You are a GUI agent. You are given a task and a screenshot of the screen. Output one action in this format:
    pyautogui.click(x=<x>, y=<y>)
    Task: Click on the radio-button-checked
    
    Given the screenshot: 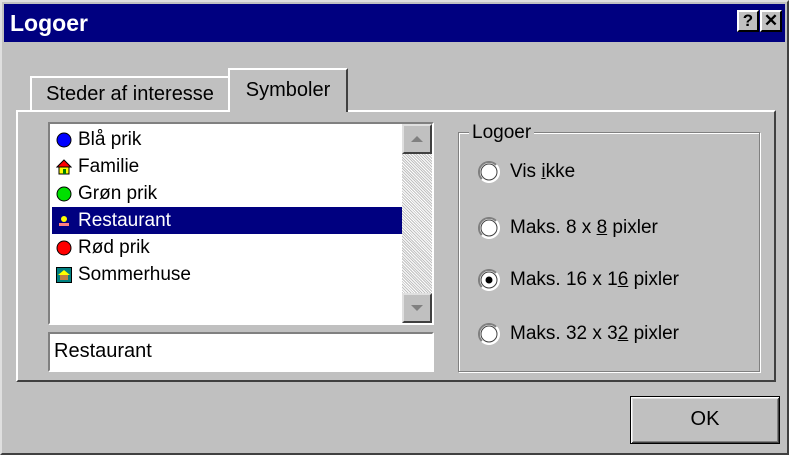 What is the action you would take?
    pyautogui.click(x=489, y=280)
    